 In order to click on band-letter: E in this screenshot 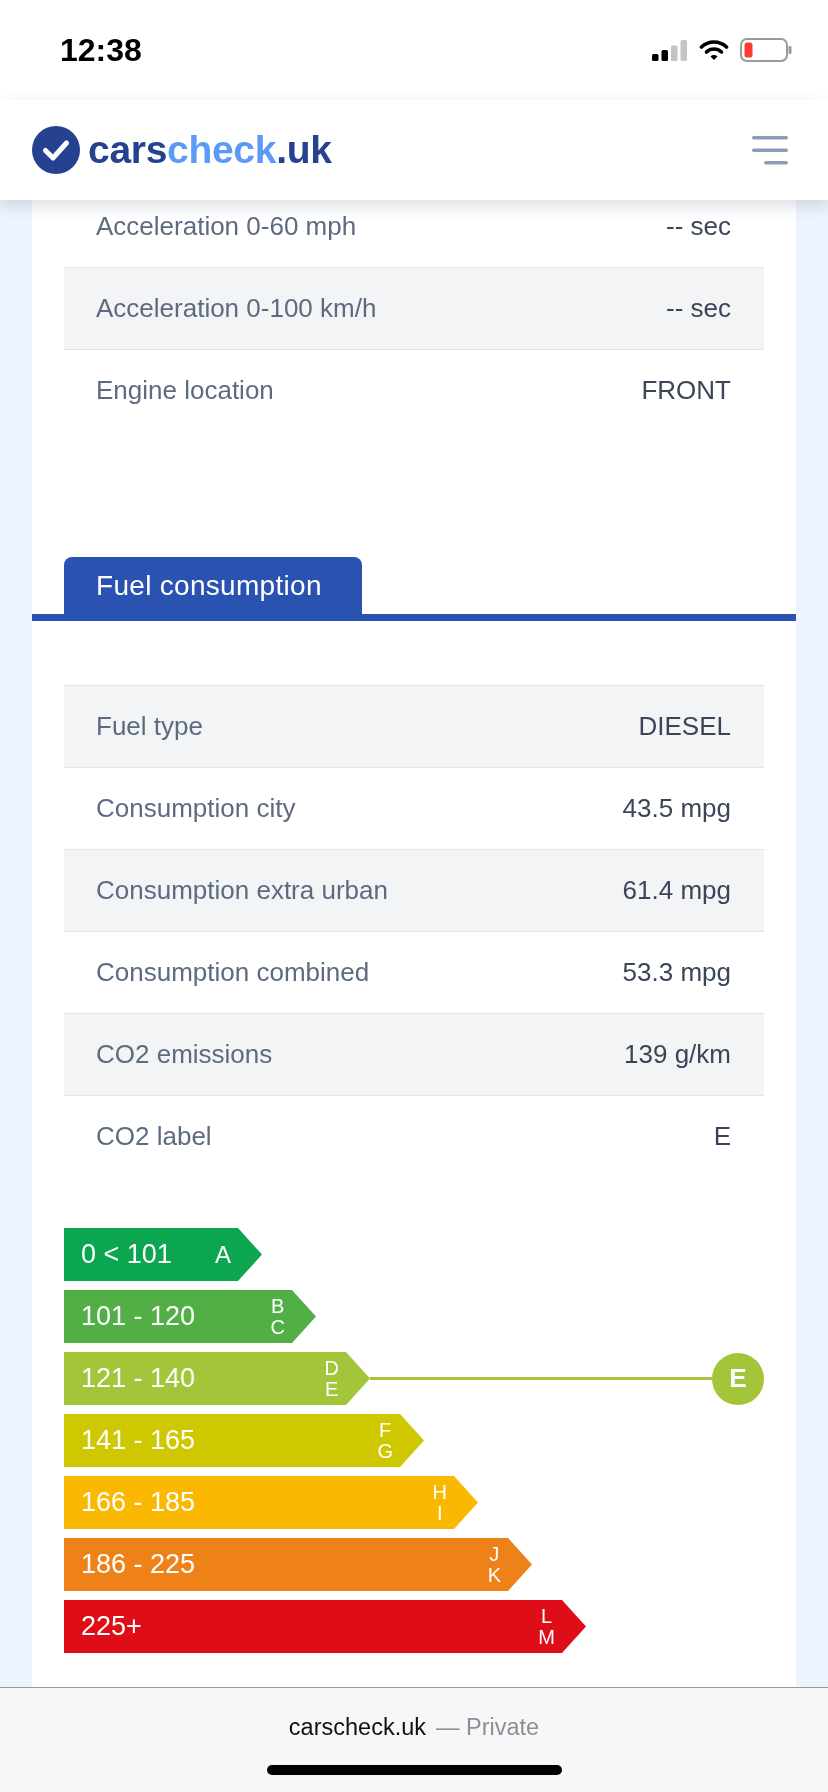, I will do `click(332, 1389)`.